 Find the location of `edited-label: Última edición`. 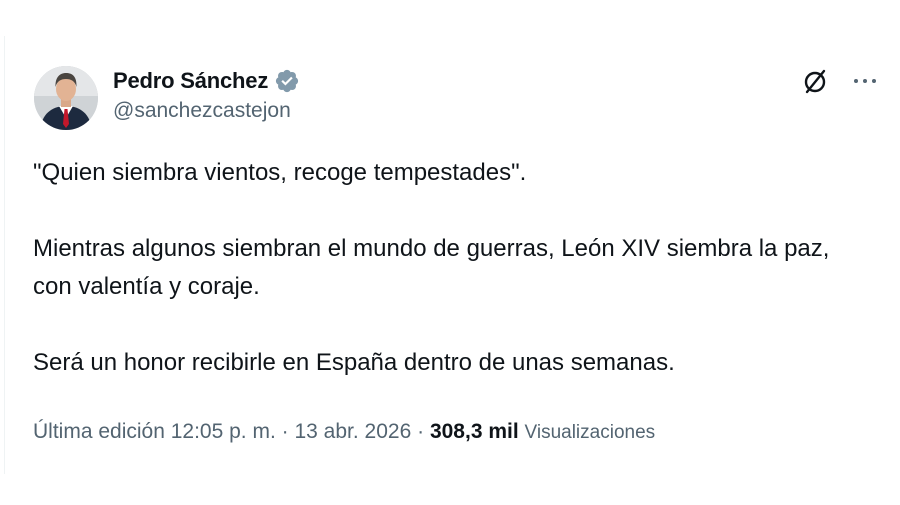

edited-label: Última edición is located at coordinates (99, 431).